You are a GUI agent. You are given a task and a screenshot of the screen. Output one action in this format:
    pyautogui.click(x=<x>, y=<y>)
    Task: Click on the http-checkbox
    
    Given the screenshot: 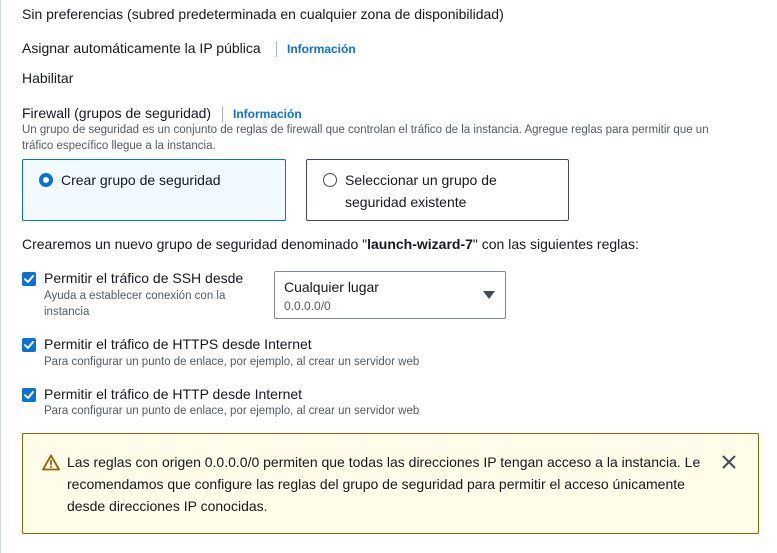 What is the action you would take?
    pyautogui.click(x=29, y=395)
    